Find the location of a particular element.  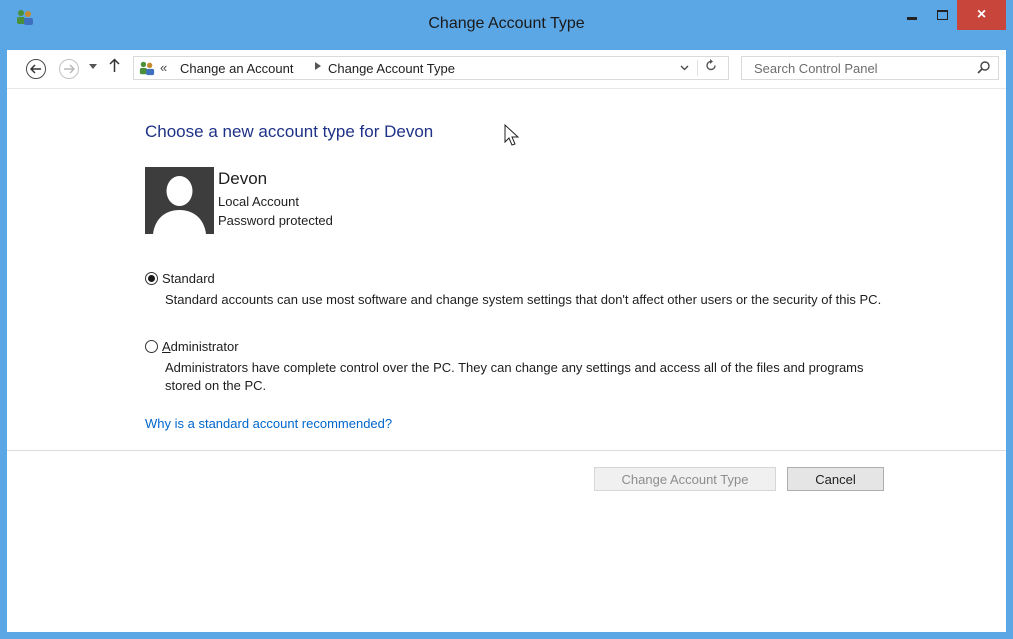

arrow-left-icon is located at coordinates (35, 69).